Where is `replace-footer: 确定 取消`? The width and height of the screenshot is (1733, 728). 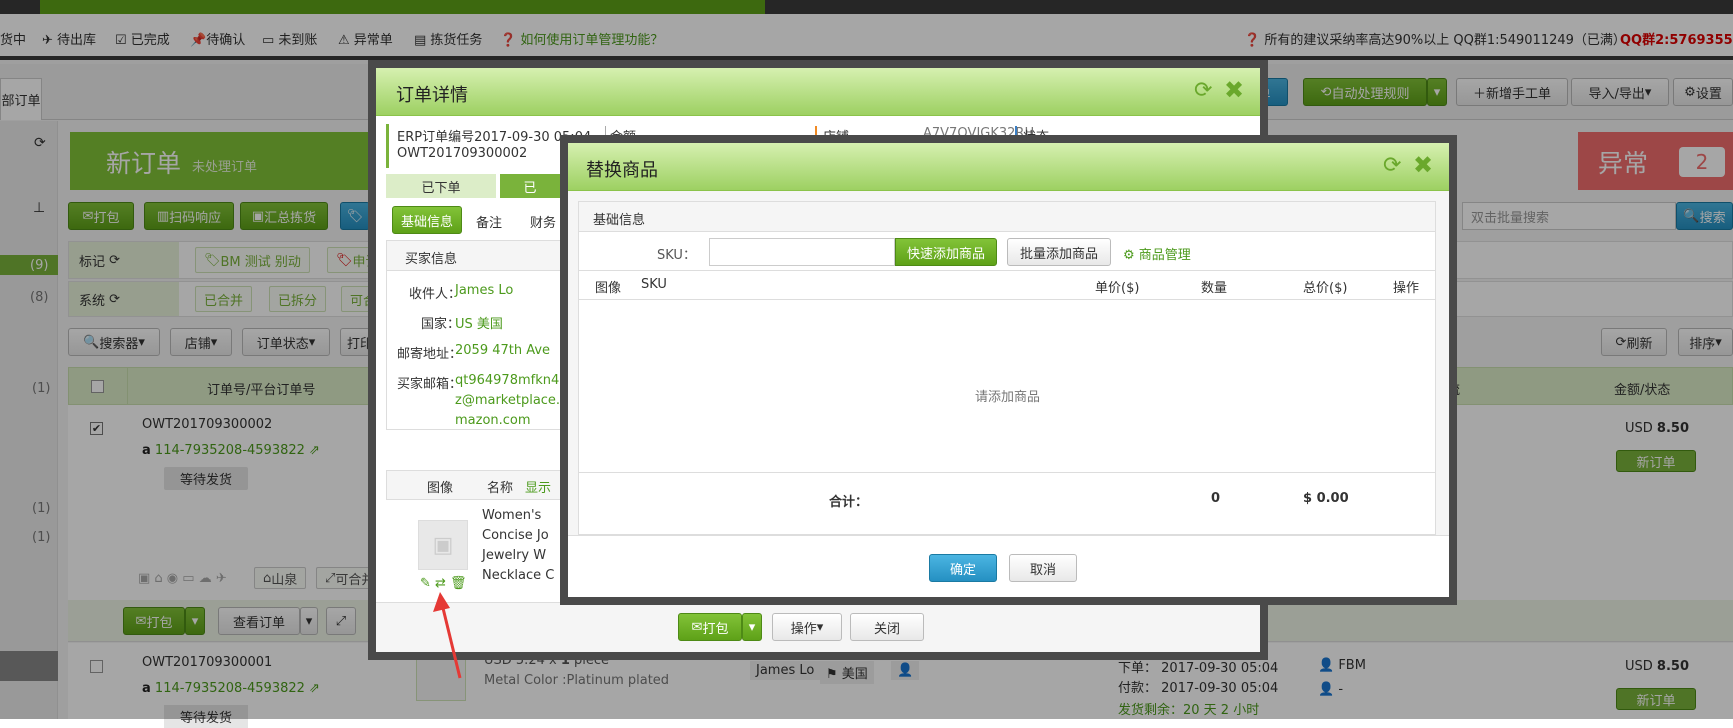 replace-footer: 确定 取消 is located at coordinates (1008, 566).